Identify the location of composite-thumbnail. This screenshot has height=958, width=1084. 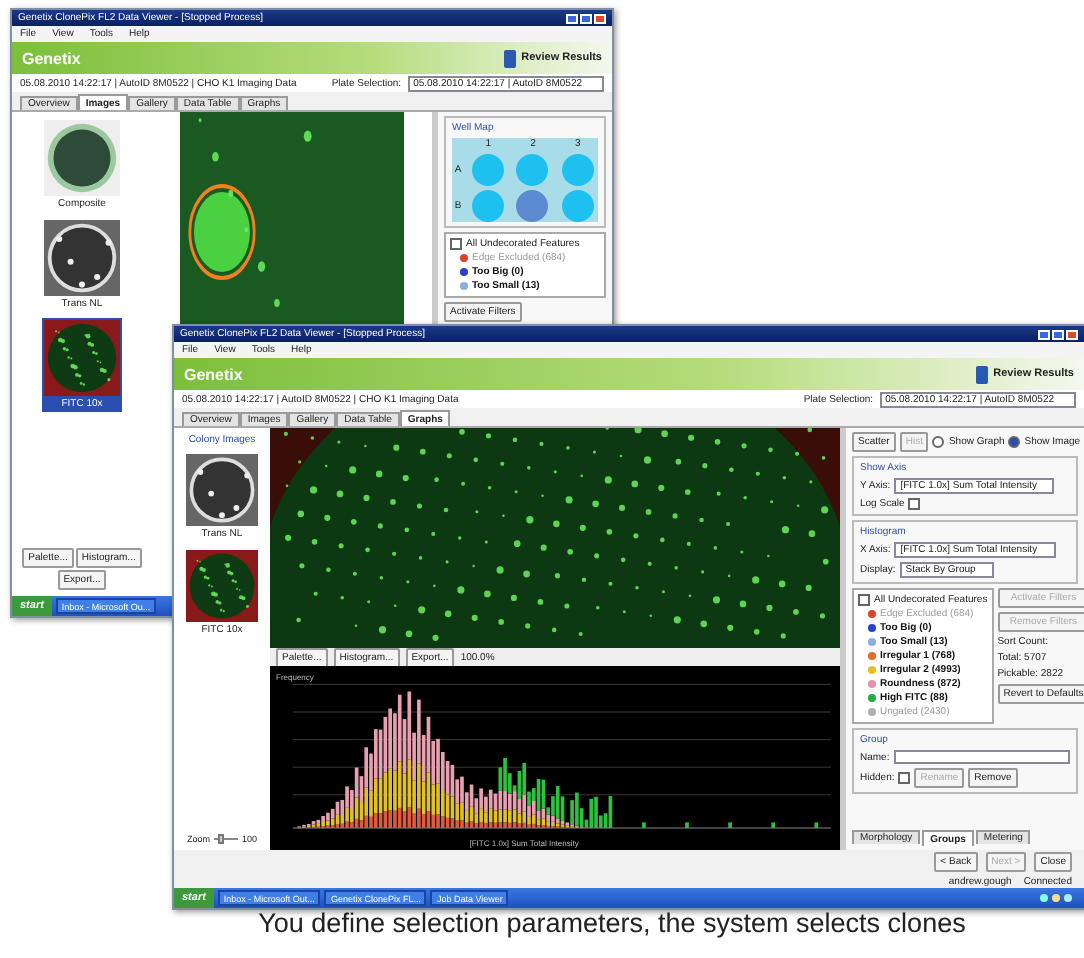
(82, 158).